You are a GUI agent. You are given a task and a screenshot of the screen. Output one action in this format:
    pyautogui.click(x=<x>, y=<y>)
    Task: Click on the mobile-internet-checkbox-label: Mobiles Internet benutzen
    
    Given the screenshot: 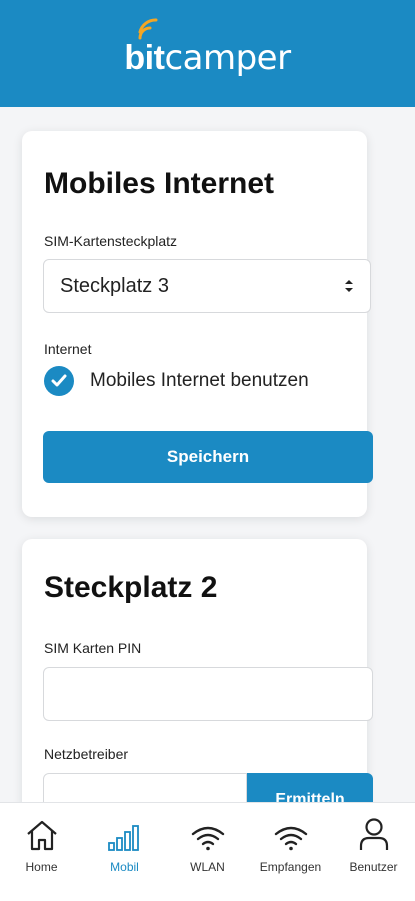 What is the action you would take?
    pyautogui.click(x=199, y=380)
    